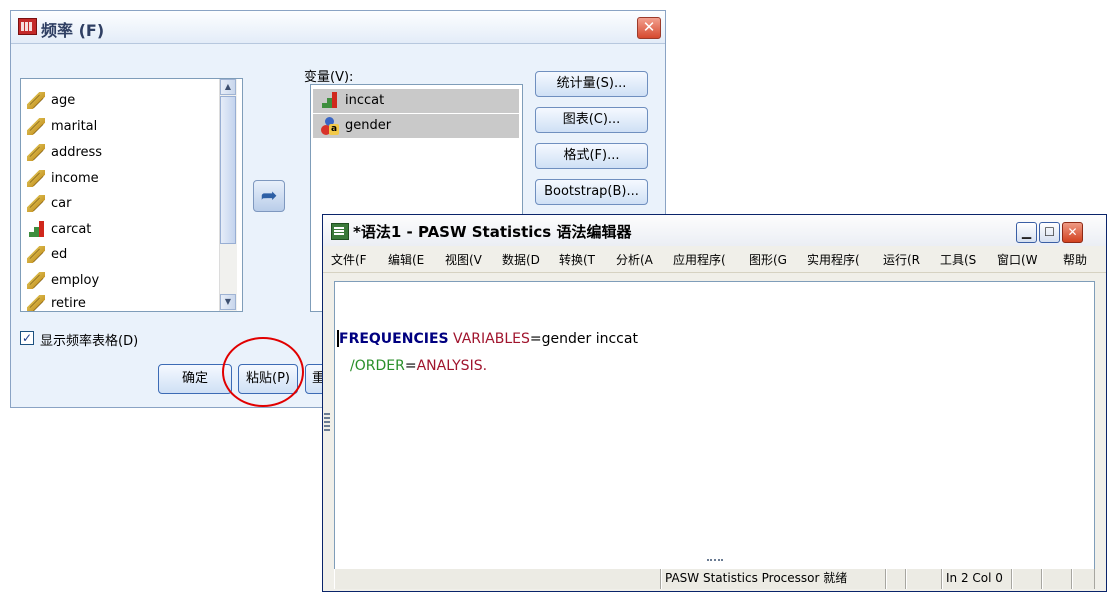 The image size is (1109, 595). Describe the element at coordinates (977, 579) in the screenshot. I see `cursor-position: In 2 Col 0` at that location.